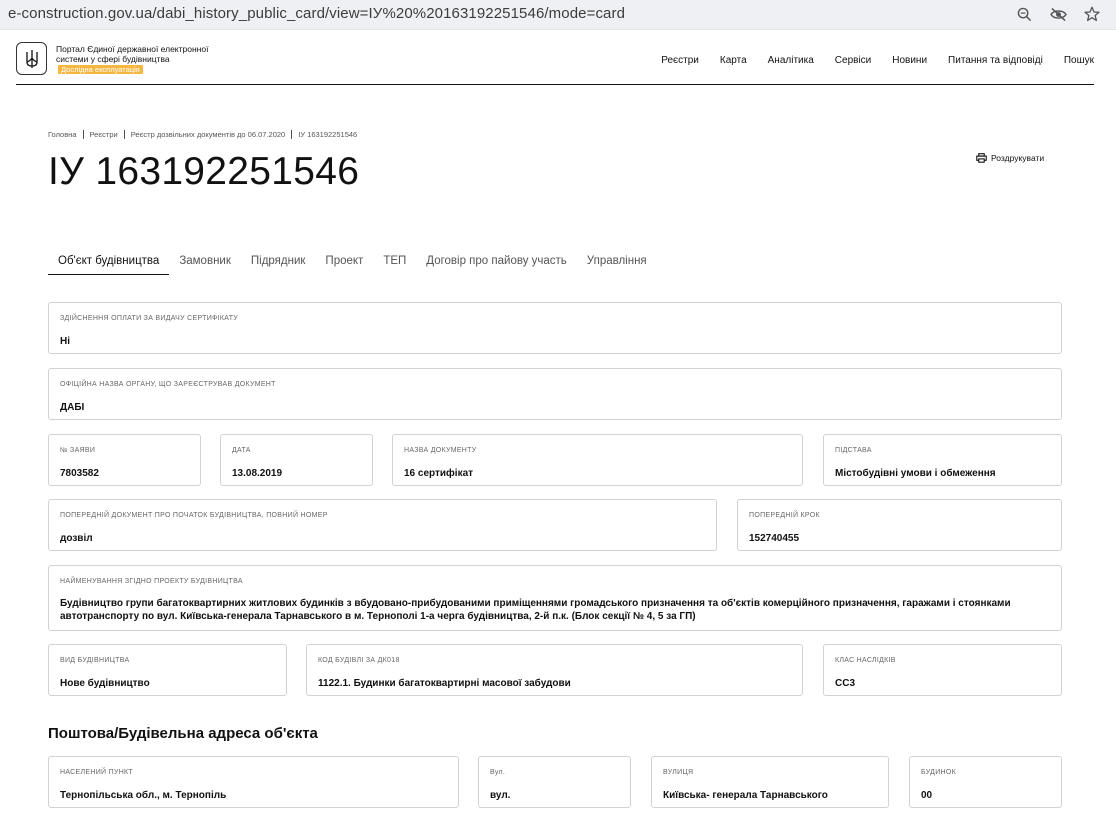  Describe the element at coordinates (151, 581) in the screenshot. I see `field-label: Найменування згідно проекту будівництва` at that location.